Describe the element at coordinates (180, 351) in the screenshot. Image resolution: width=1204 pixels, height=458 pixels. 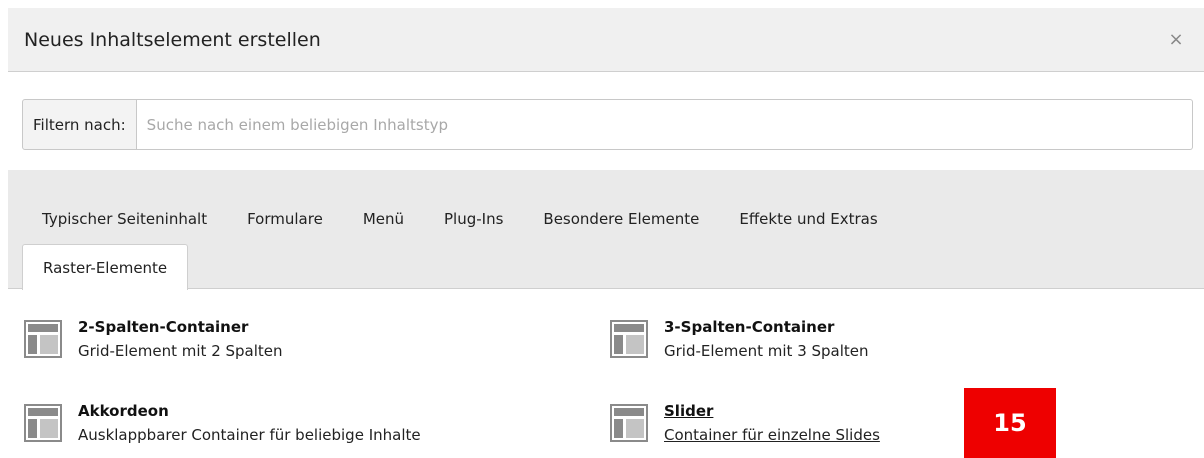
I see `item-description: Grid-Element mit 2 Spalten` at that location.